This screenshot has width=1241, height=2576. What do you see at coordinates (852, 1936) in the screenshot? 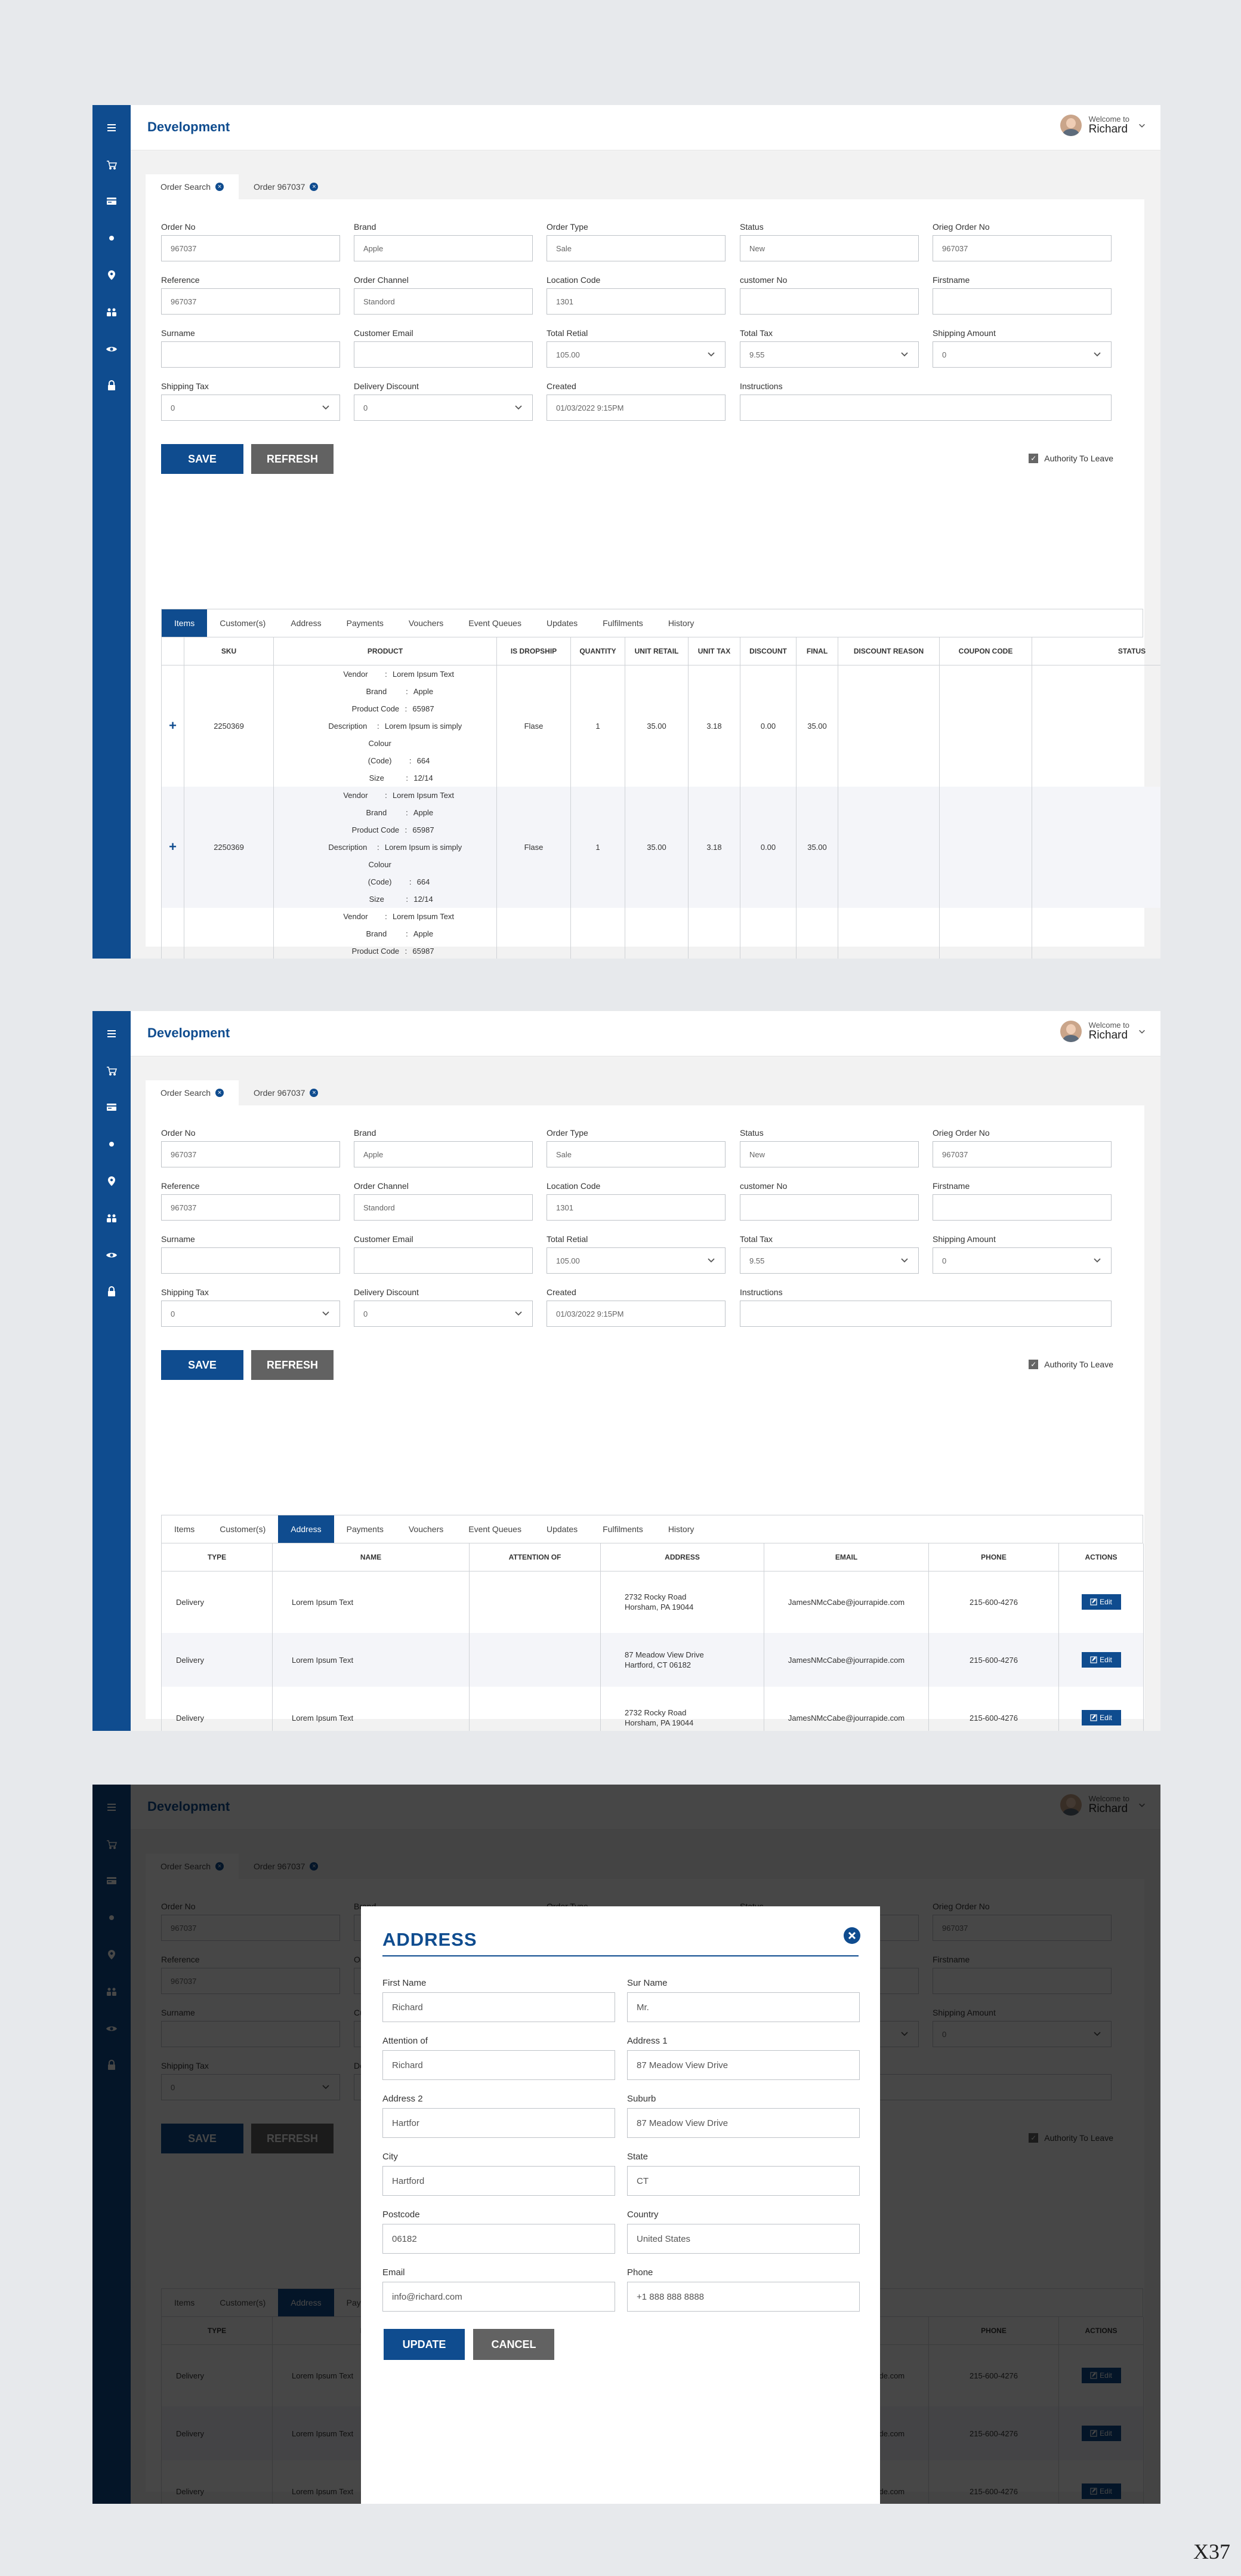
I see `close-icon` at bounding box center [852, 1936].